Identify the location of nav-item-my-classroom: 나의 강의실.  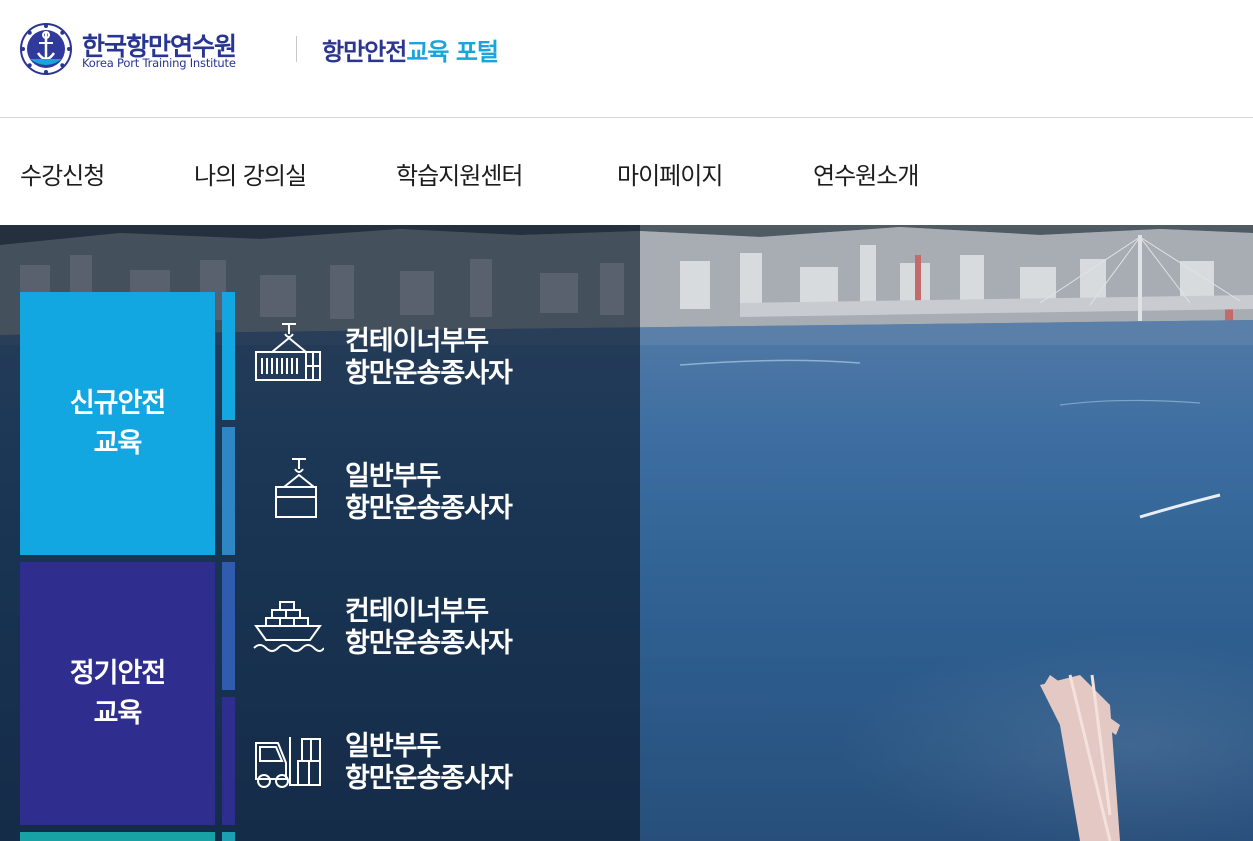
(250, 173).